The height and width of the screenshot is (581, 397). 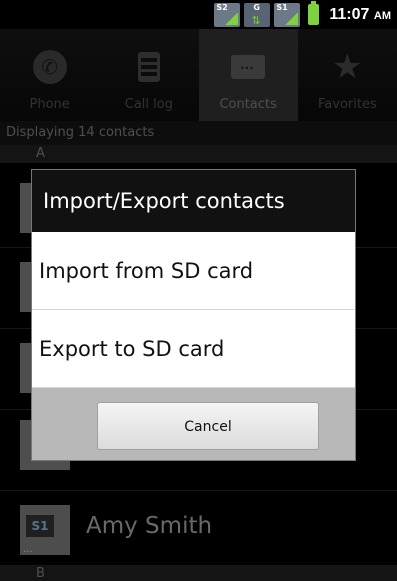 I want to click on dialog-button-bar: Cancel, so click(x=193, y=424).